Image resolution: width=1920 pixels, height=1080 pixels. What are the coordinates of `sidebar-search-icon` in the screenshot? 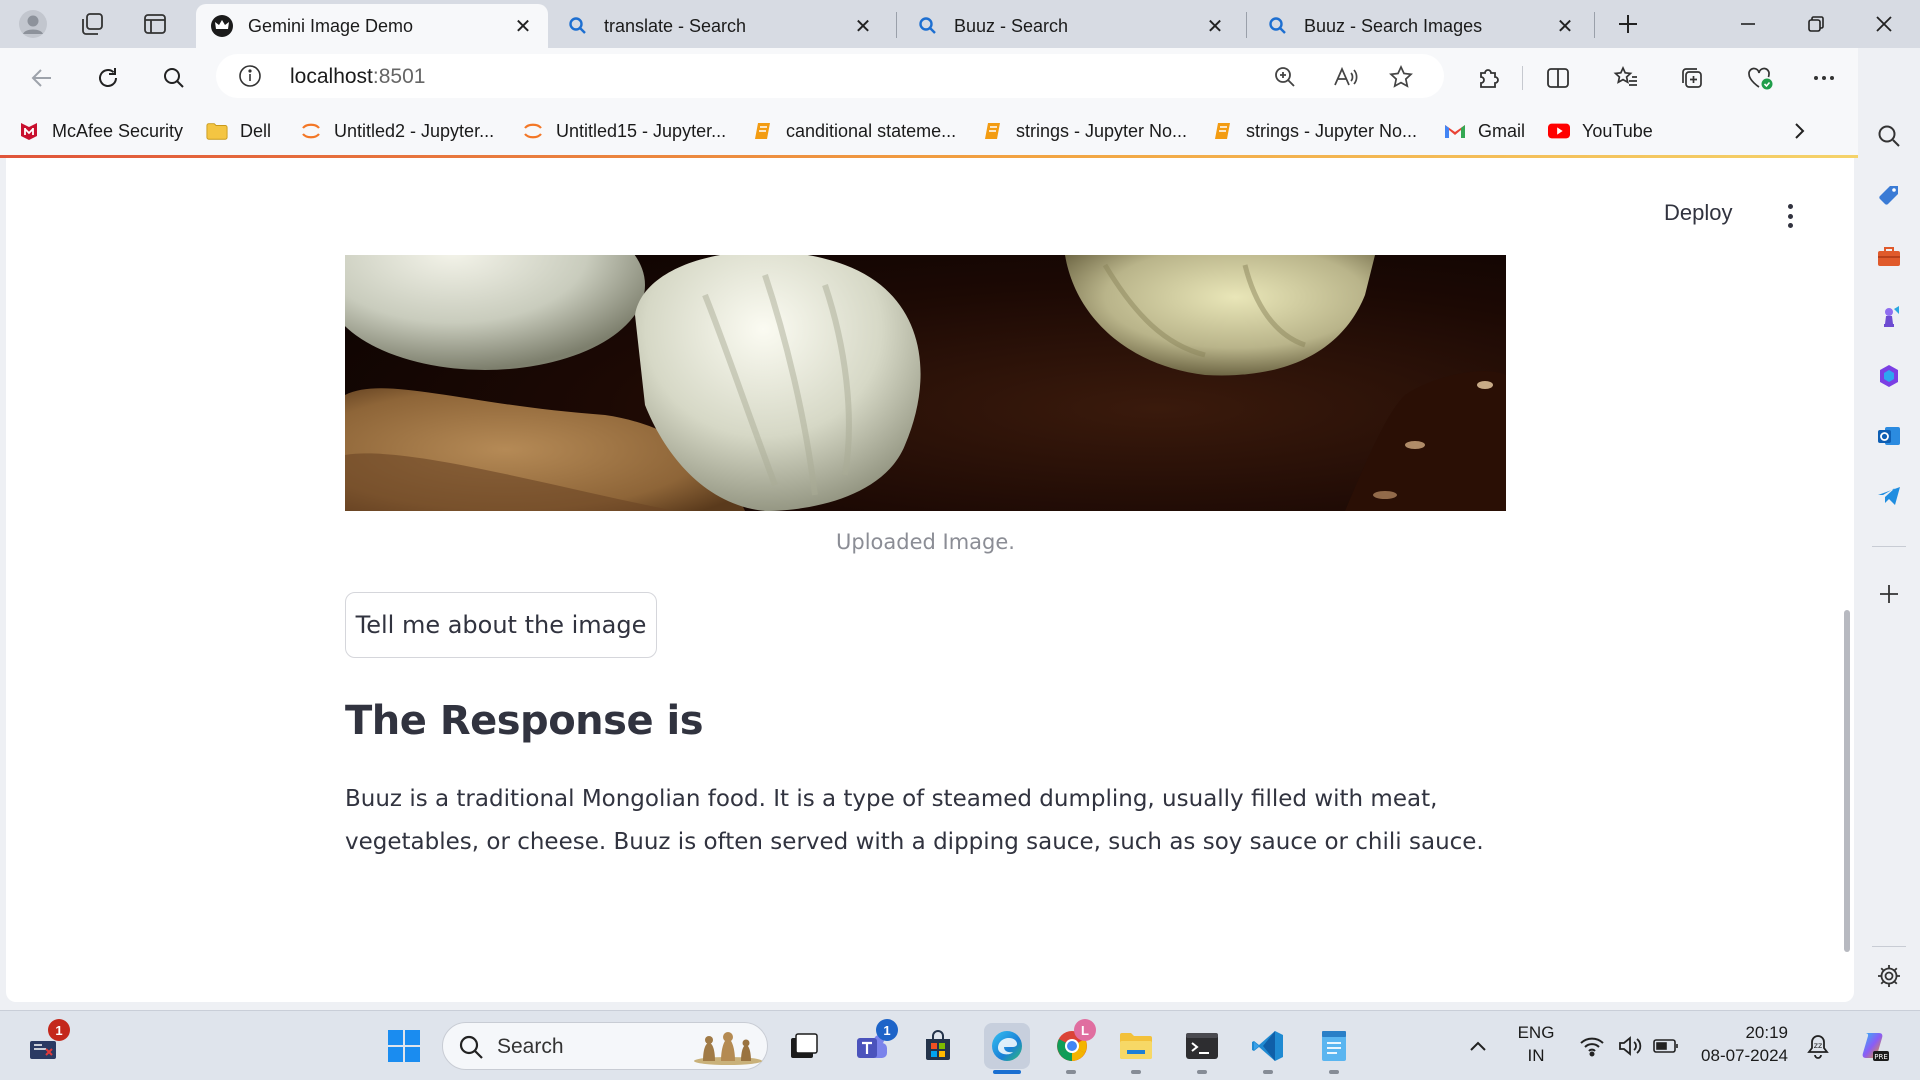 It's located at (1889, 136).